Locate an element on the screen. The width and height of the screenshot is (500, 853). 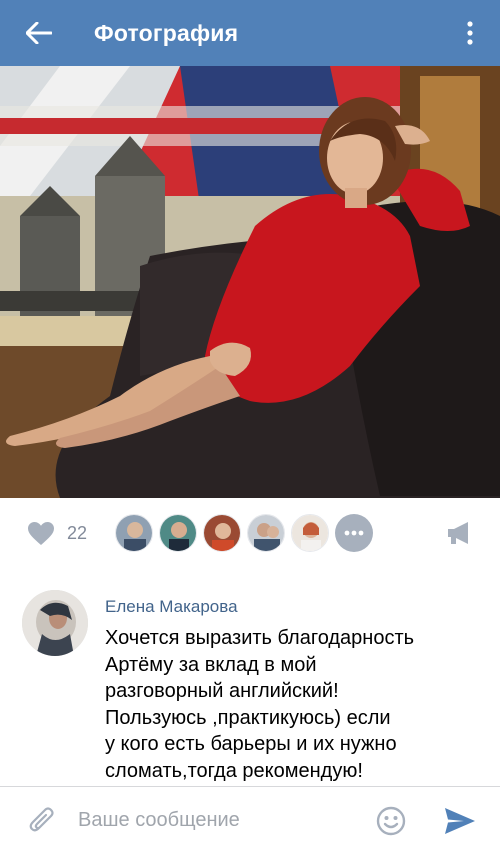
paperclip-icon is located at coordinates (41, 819).